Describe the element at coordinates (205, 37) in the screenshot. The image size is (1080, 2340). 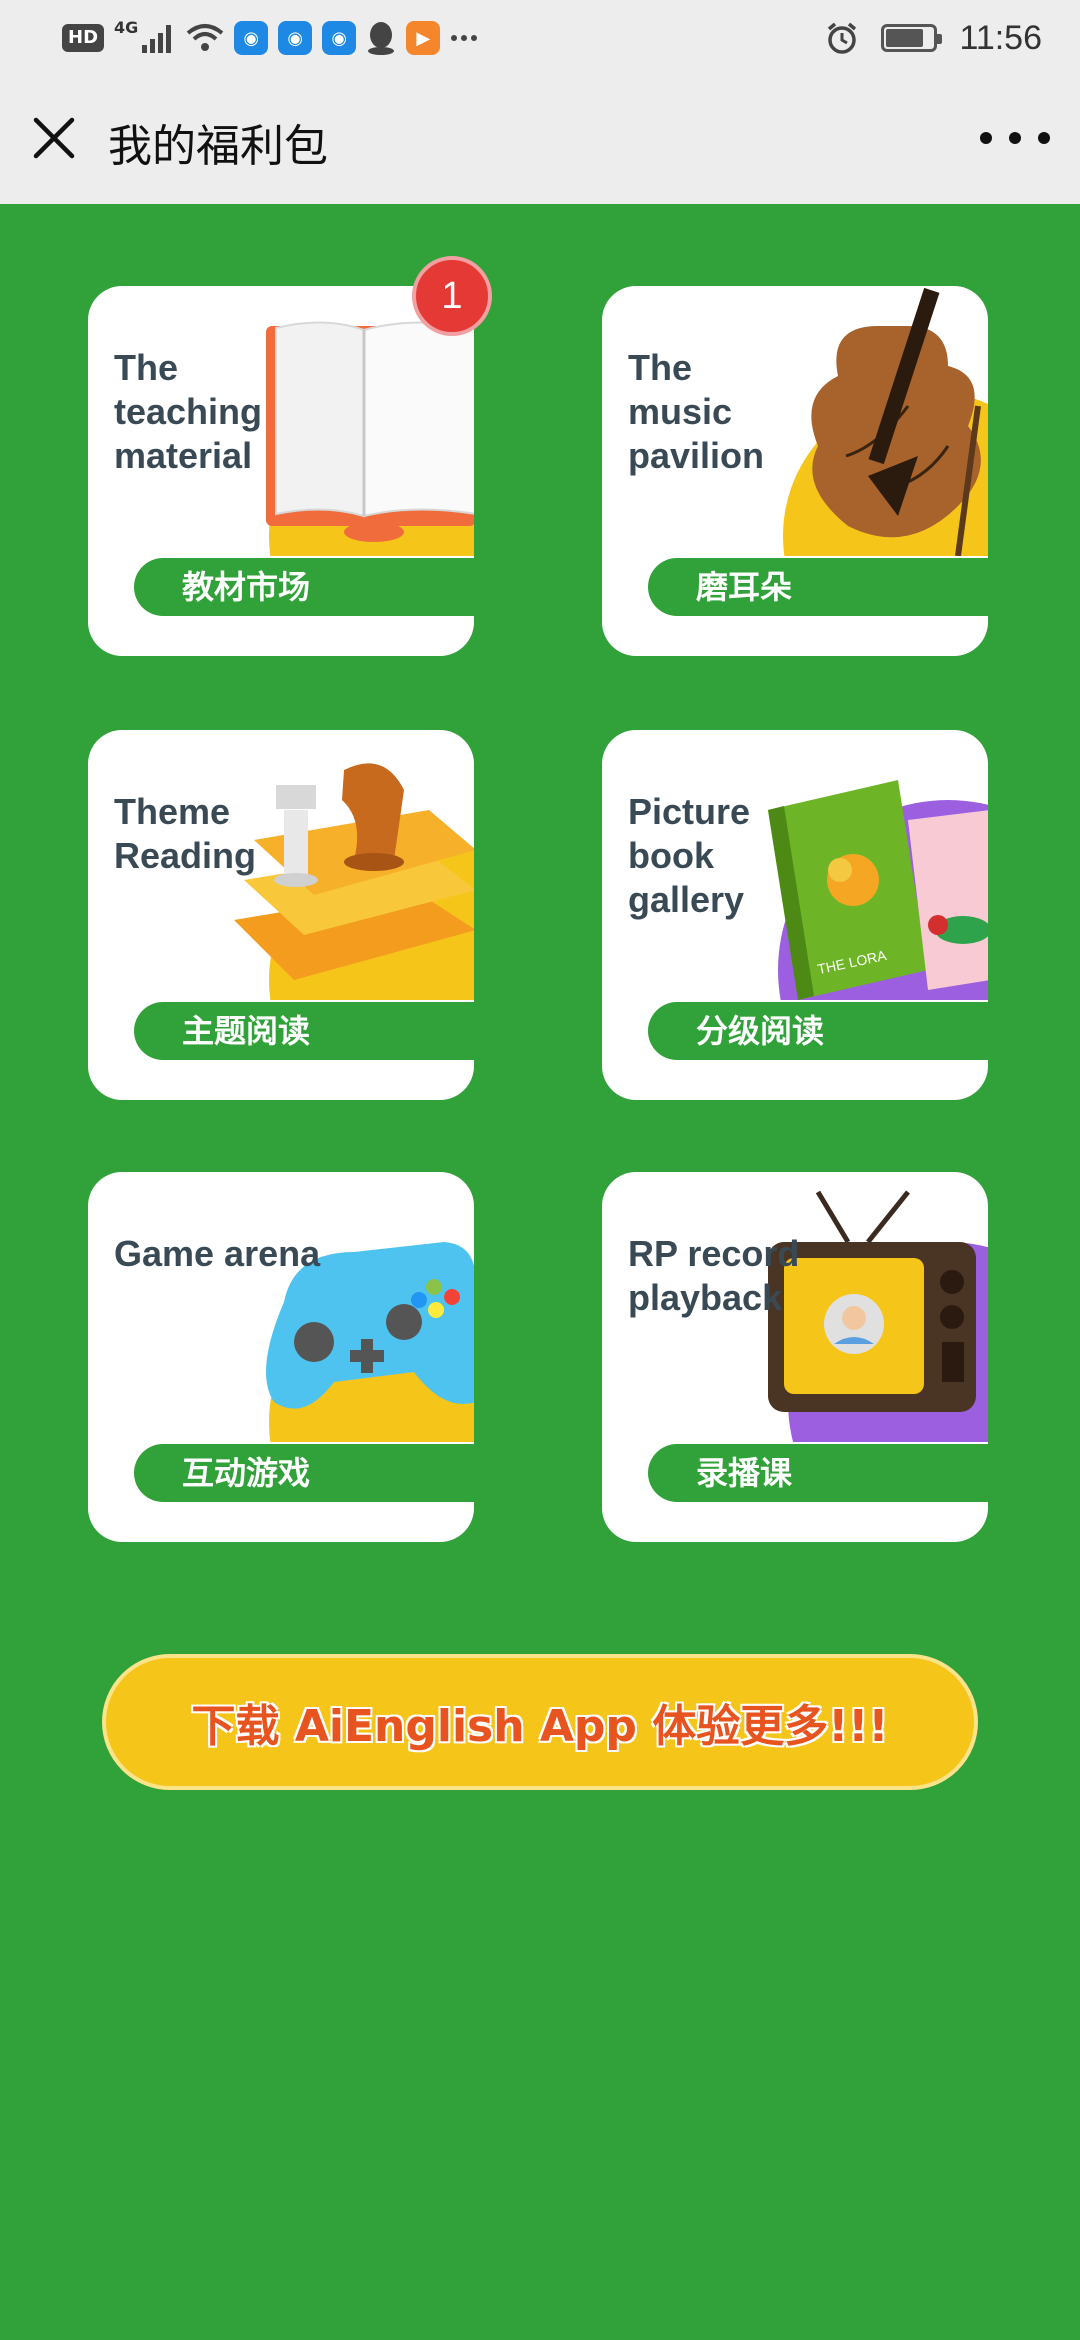
I see `wifi-icon` at that location.